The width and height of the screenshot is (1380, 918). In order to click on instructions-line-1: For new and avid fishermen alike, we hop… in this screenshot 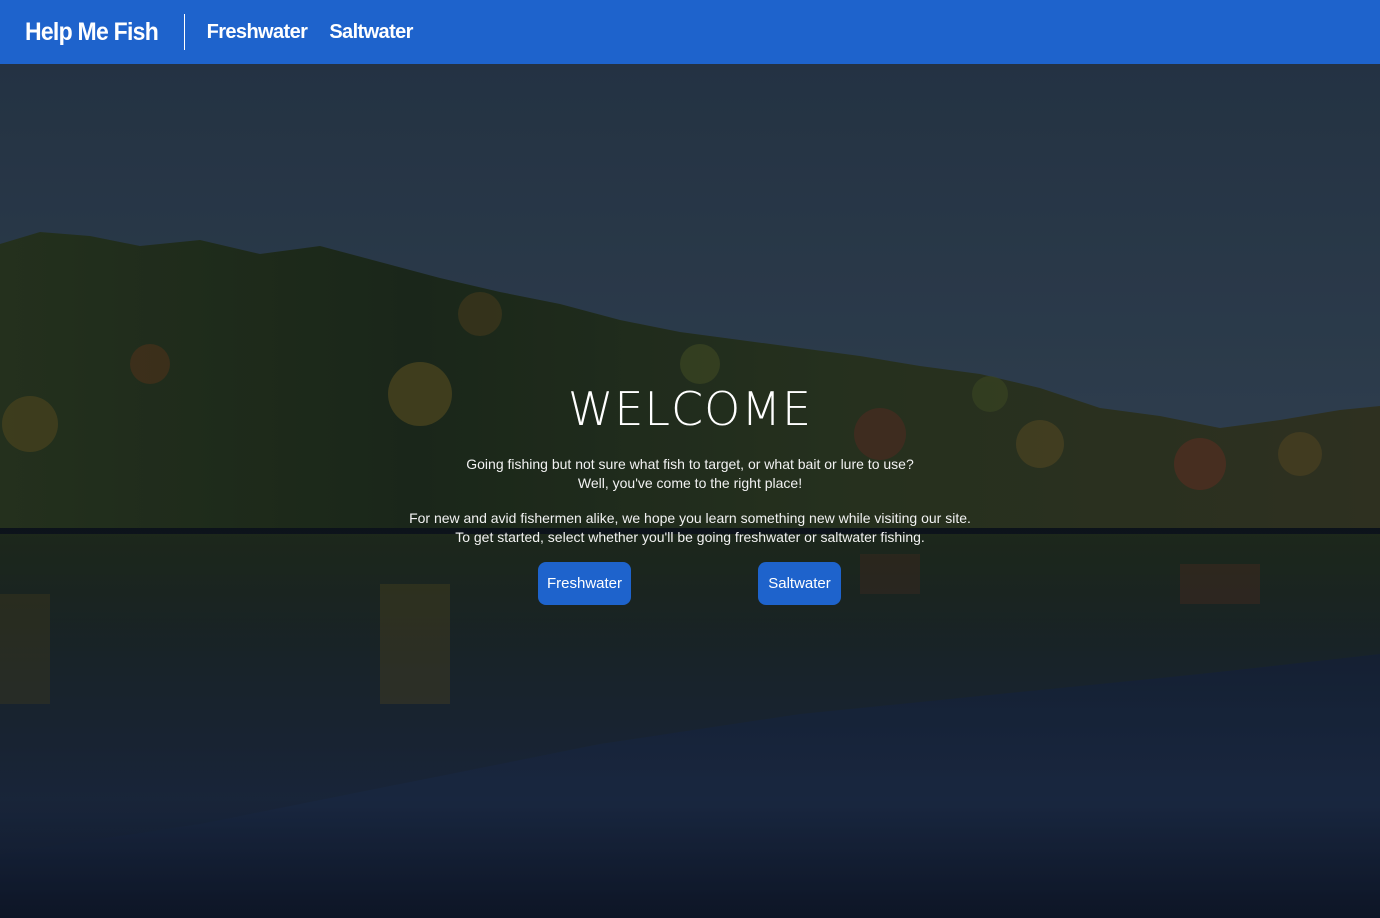, I will do `click(690, 518)`.